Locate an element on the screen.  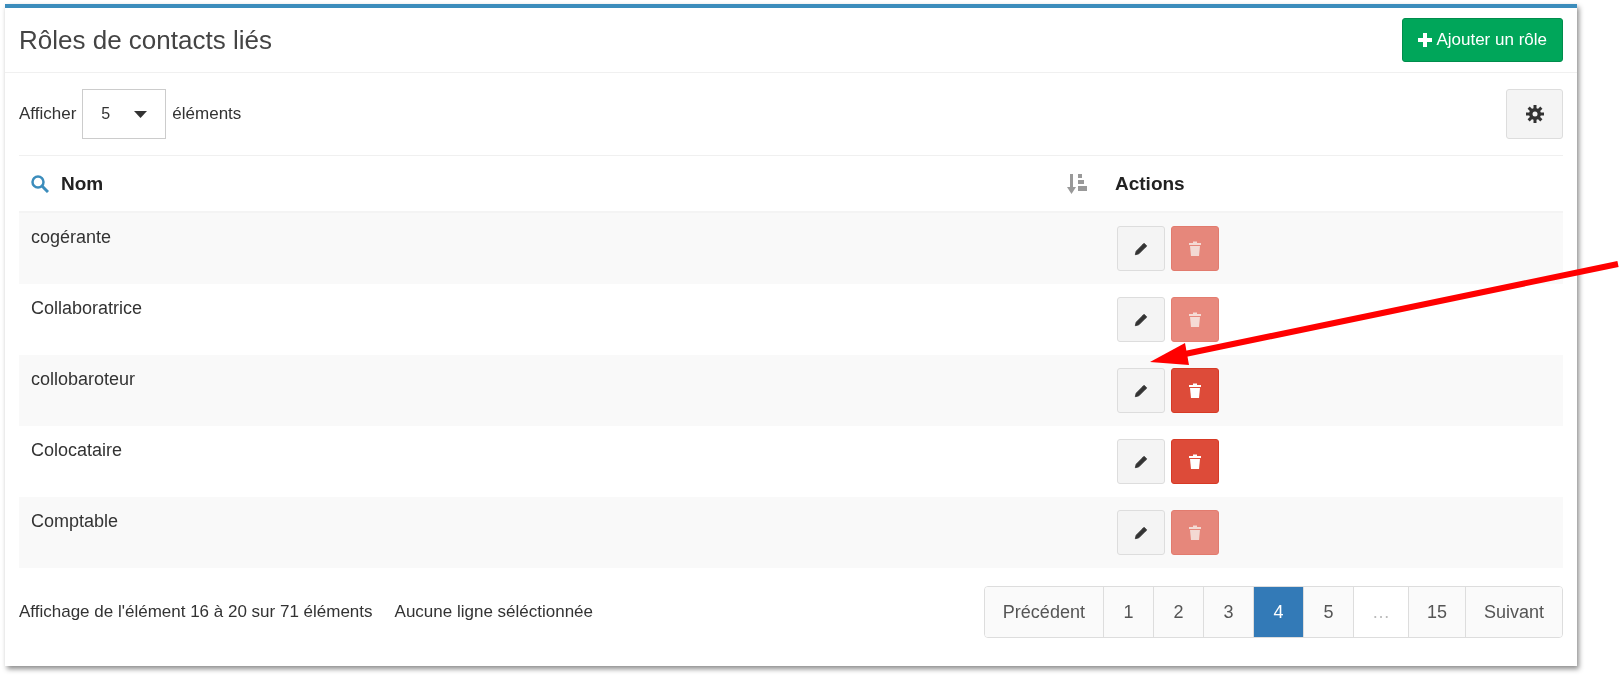
table-cell-text: Colocataire is located at coordinates (77, 450).